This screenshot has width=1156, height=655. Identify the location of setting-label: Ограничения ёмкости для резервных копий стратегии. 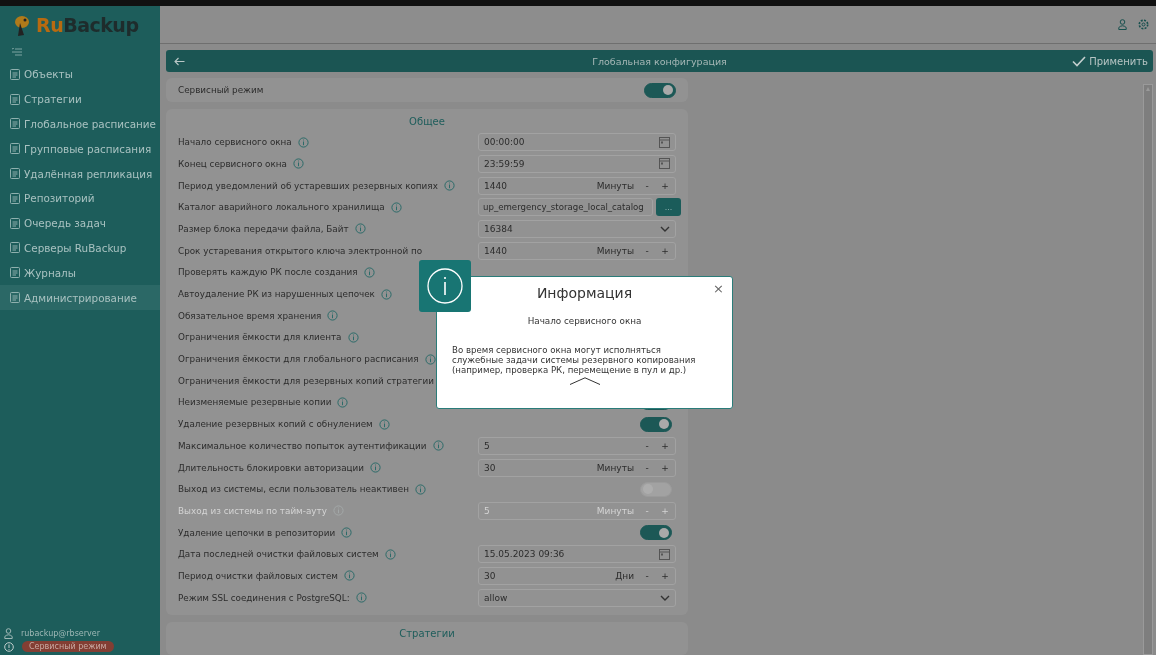
(306, 380).